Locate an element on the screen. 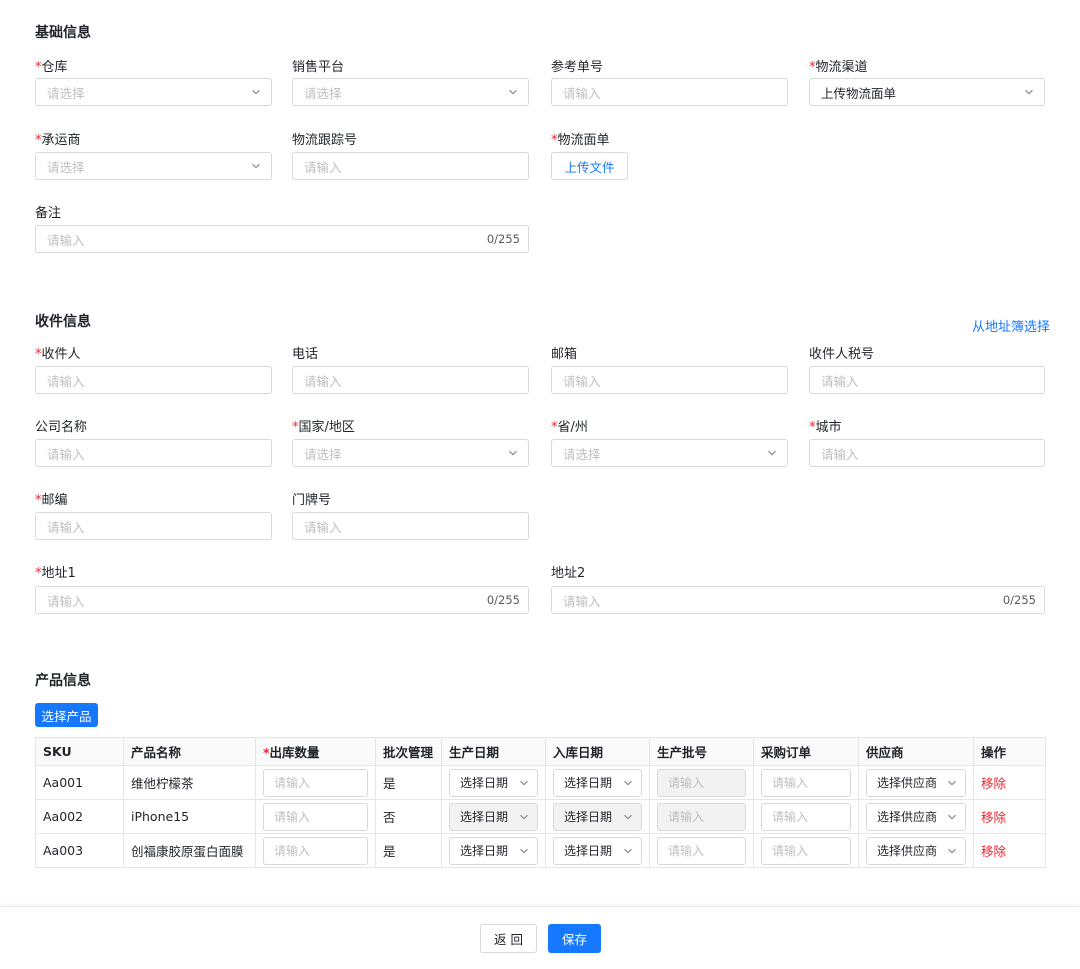  phone-input: 请输入 is located at coordinates (410, 380).